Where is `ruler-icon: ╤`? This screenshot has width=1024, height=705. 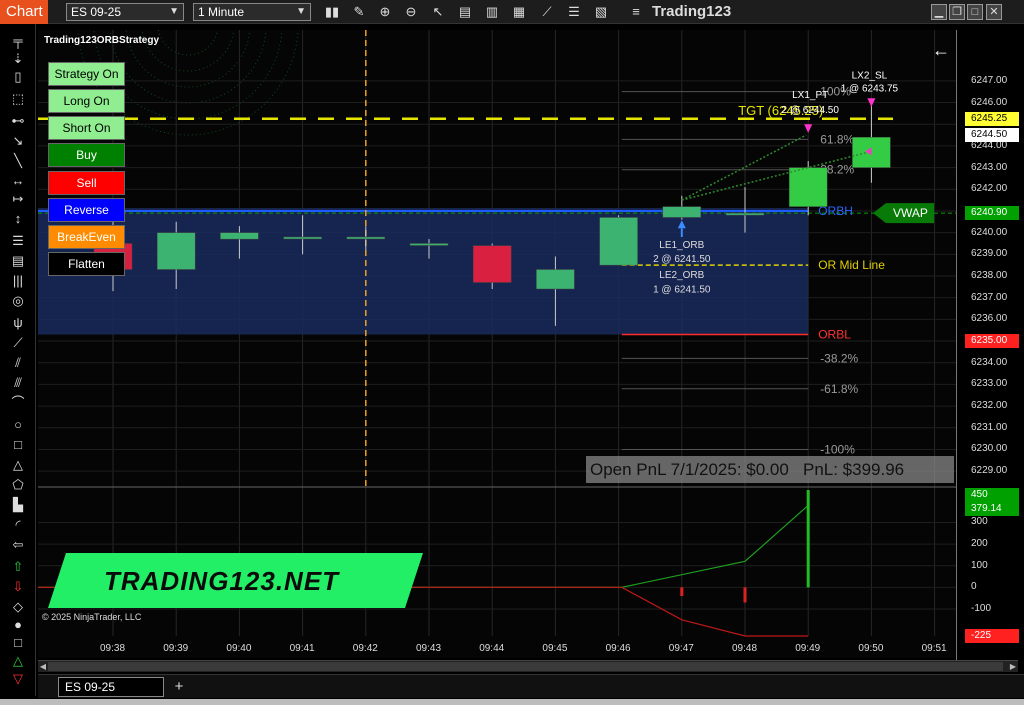
ruler-icon: ╤ is located at coordinates (18, 41).